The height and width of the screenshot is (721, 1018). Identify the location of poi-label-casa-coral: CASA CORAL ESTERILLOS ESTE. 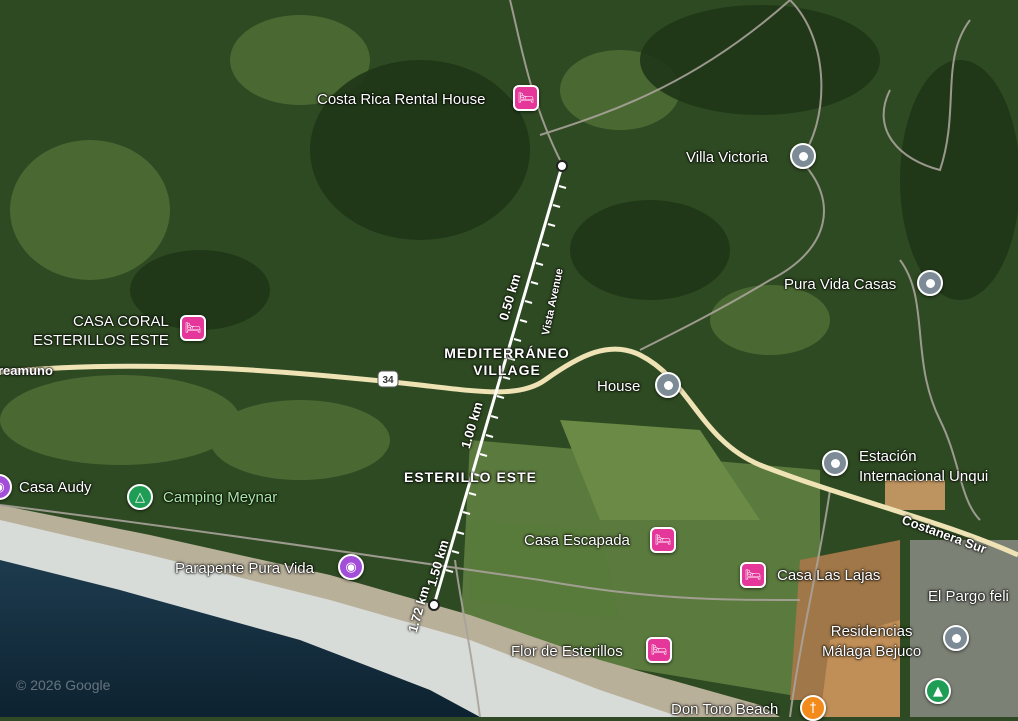
(101, 331).